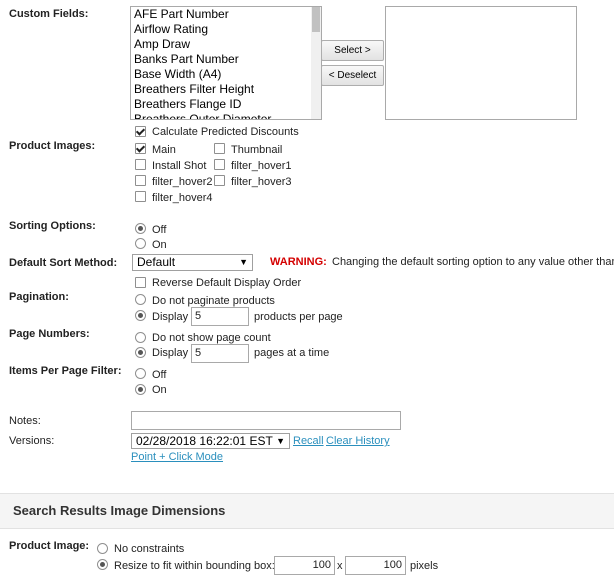 Image resolution: width=614 pixels, height=588 pixels. Describe the element at coordinates (140, 164) in the screenshot. I see `image-install-shot-checkbox` at that location.